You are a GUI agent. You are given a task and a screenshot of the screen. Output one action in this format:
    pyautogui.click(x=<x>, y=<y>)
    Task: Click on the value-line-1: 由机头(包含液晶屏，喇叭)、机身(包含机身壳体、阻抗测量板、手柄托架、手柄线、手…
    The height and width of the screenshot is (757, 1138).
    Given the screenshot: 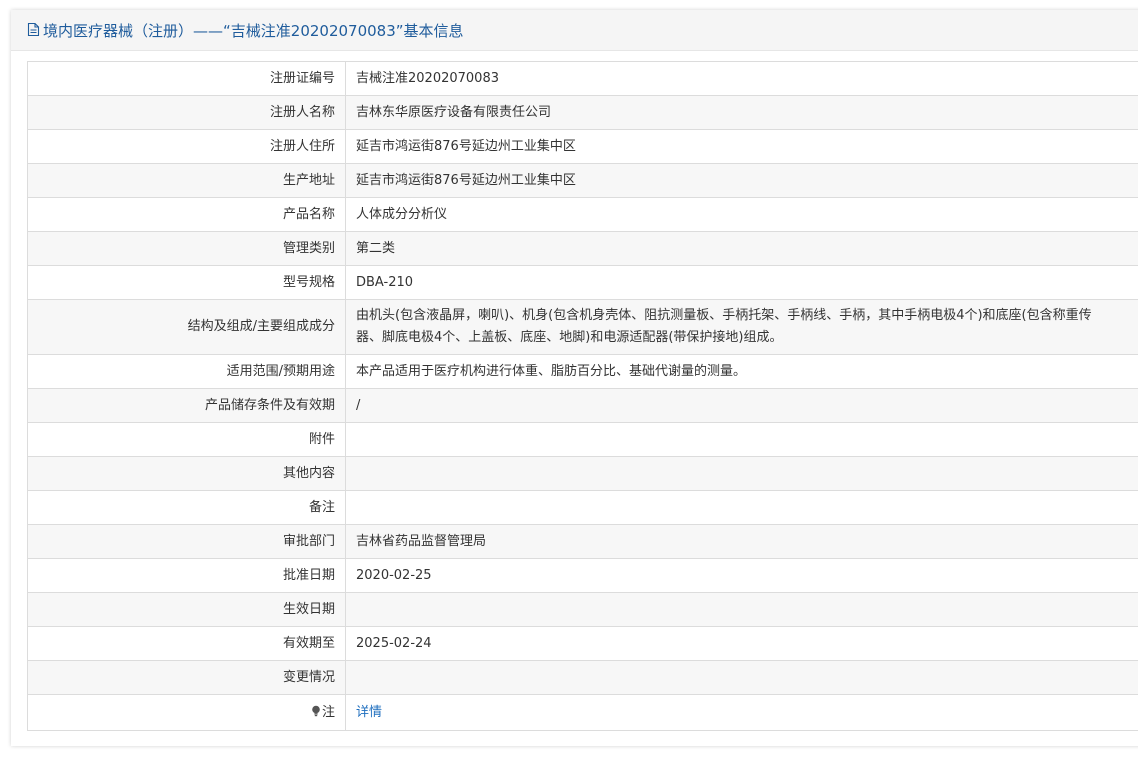 What is the action you would take?
    pyautogui.click(x=724, y=315)
    